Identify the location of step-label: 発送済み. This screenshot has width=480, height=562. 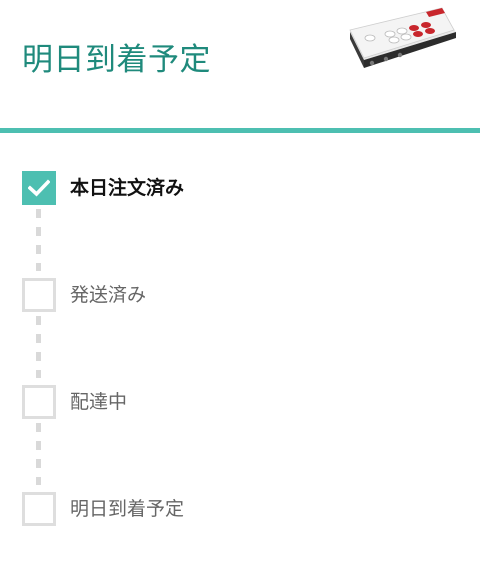
(108, 295).